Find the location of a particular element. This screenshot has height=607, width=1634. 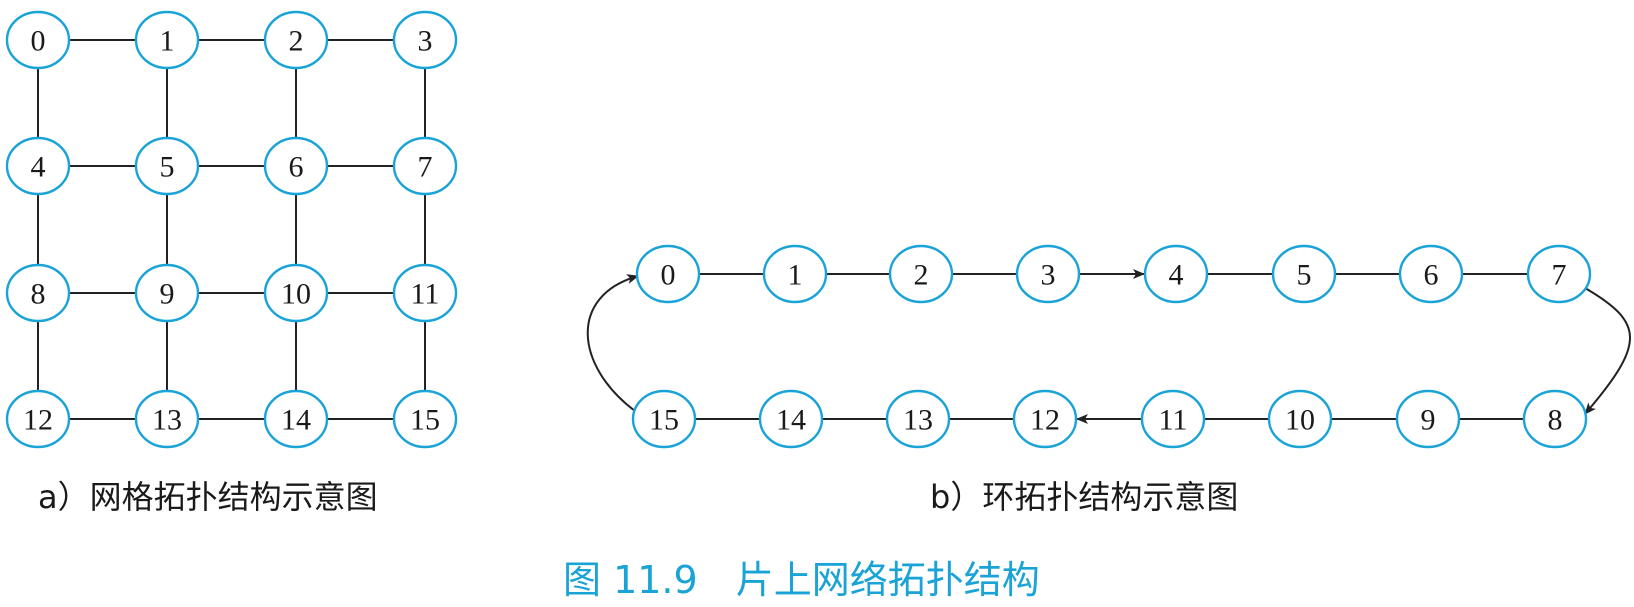

ring-node-12-label: 12 is located at coordinates (1045, 420).